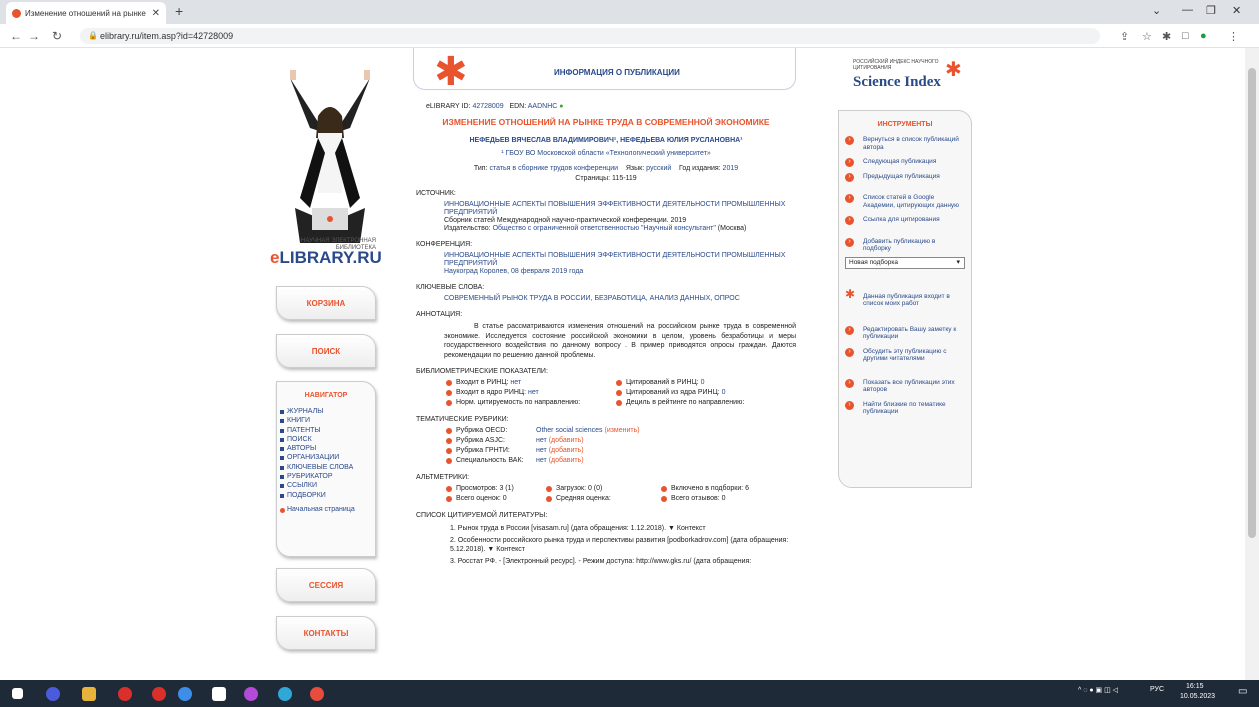 The width and height of the screenshot is (1259, 707). What do you see at coordinates (908, 176) in the screenshot?
I see `tool-prev-publication: Предыдущая публикация` at bounding box center [908, 176].